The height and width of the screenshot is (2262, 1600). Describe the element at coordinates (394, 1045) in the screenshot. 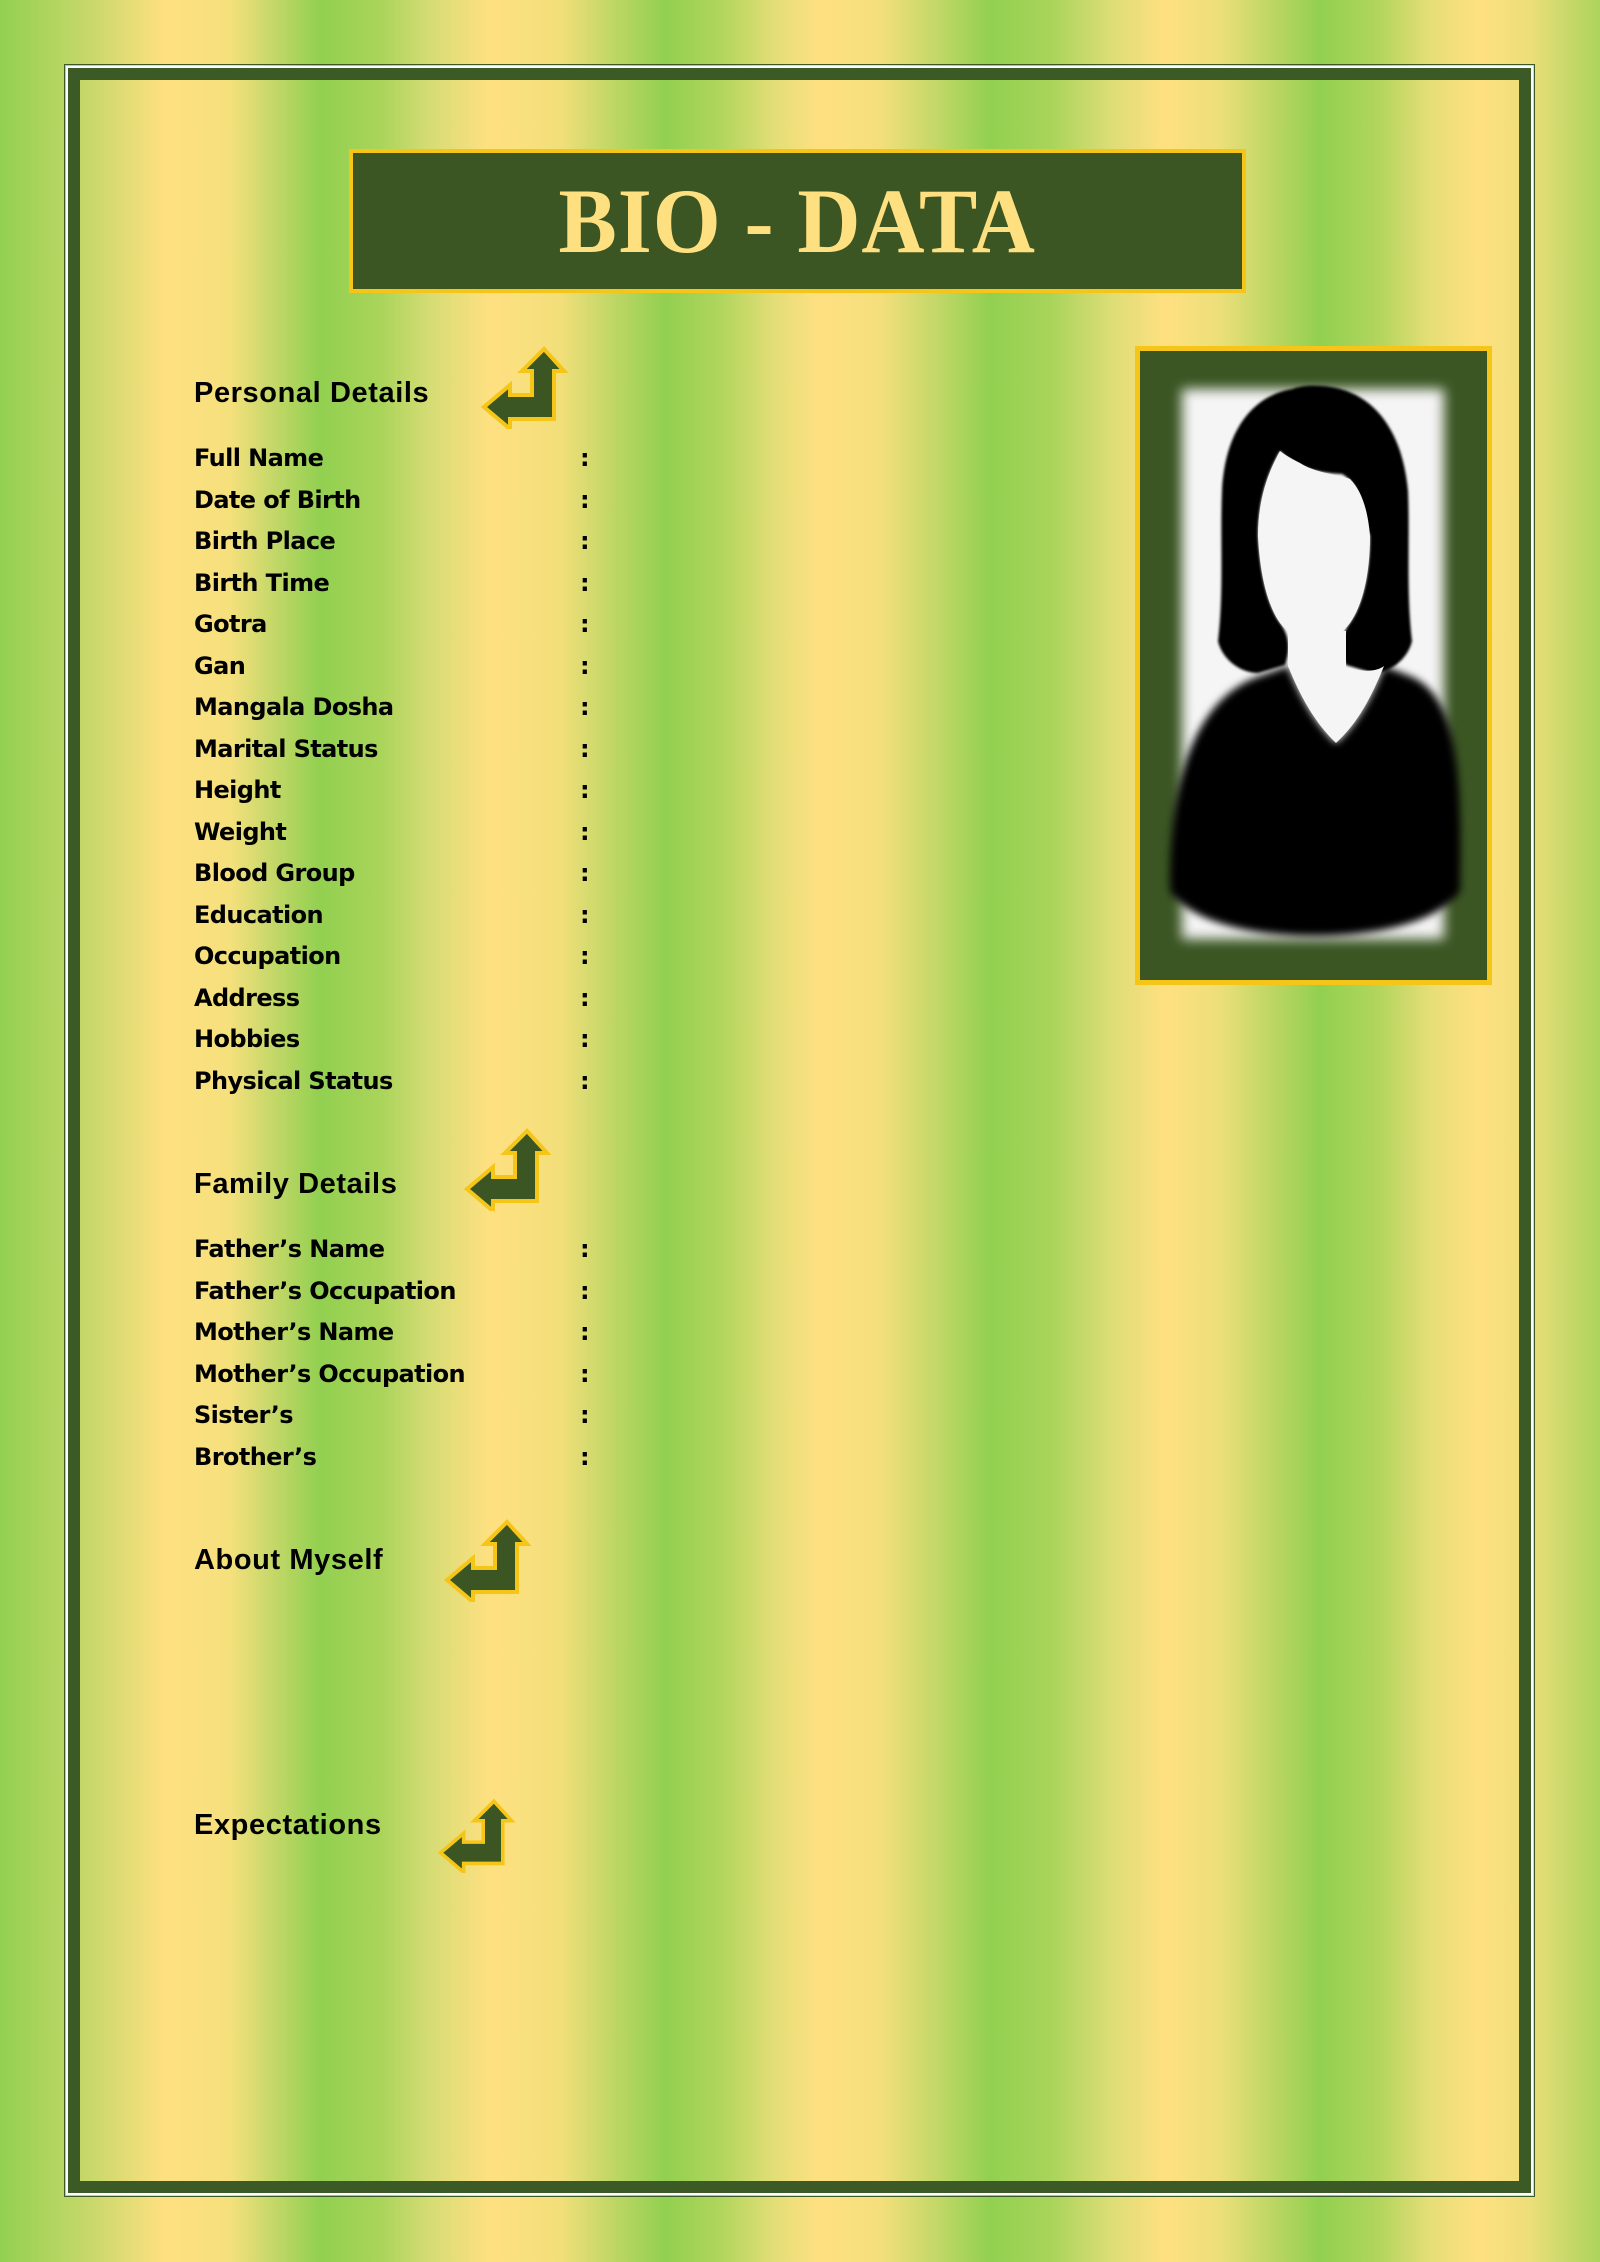

I see `personal-detail-row: Hobbies:` at that location.